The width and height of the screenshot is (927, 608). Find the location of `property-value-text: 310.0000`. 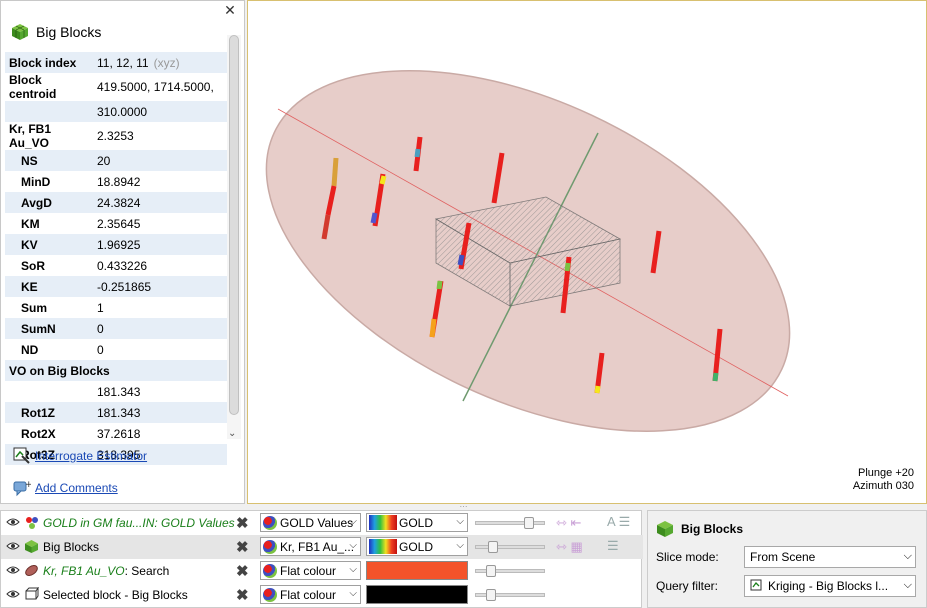

property-value-text: 310.0000 is located at coordinates (122, 111).